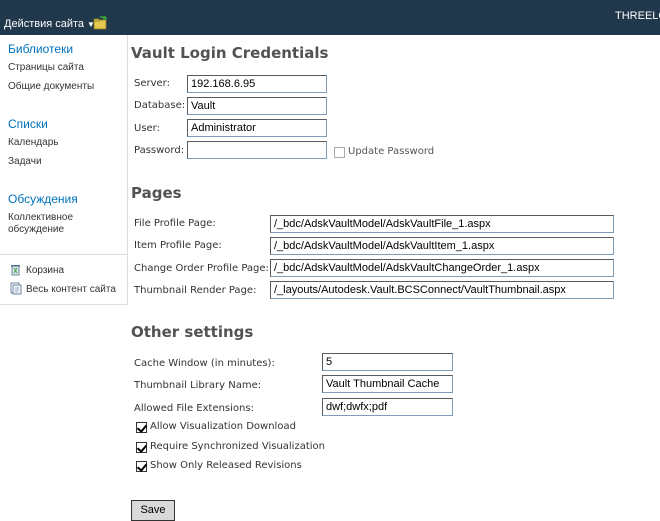 The width and height of the screenshot is (660, 521). Describe the element at coordinates (178, 245) in the screenshot. I see `item-profile-label: Item Profile Page:` at that location.